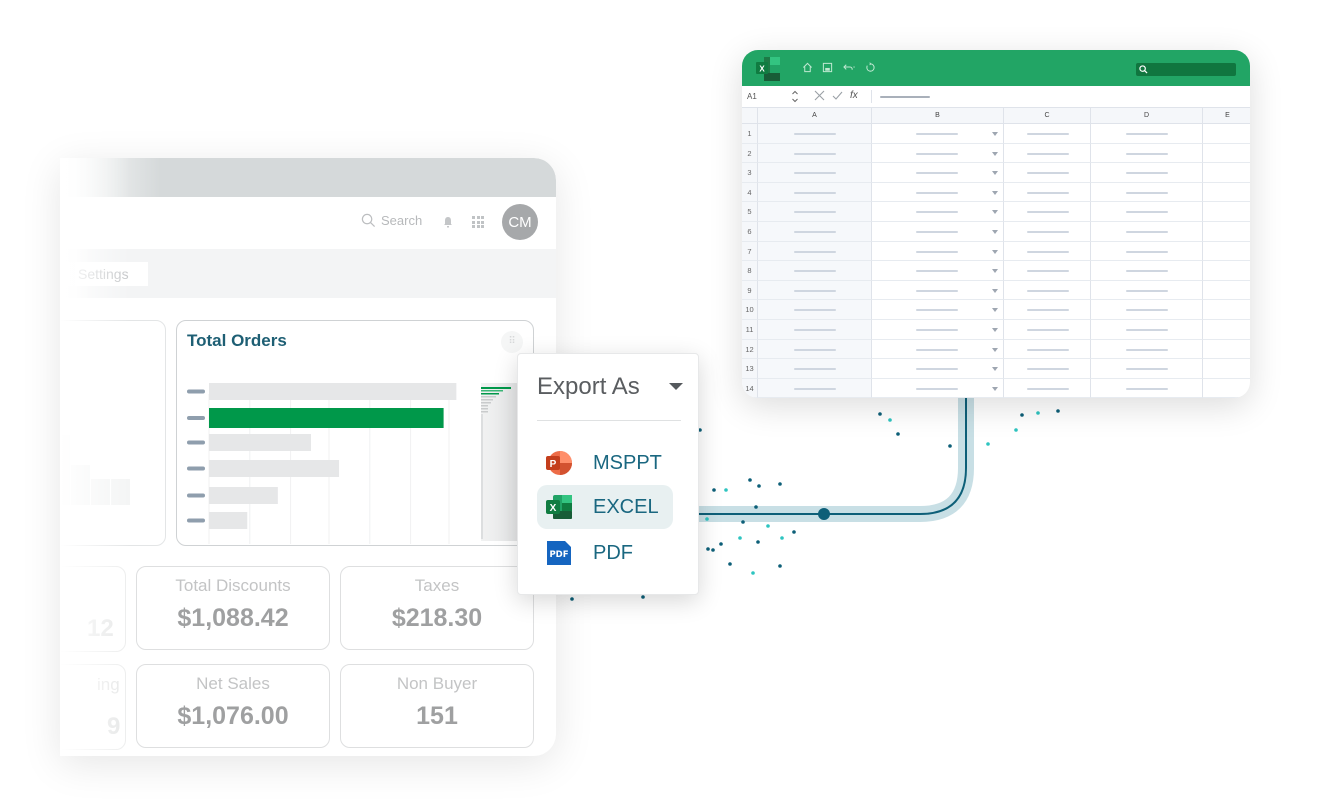  I want to click on row-header: 9, so click(750, 290).